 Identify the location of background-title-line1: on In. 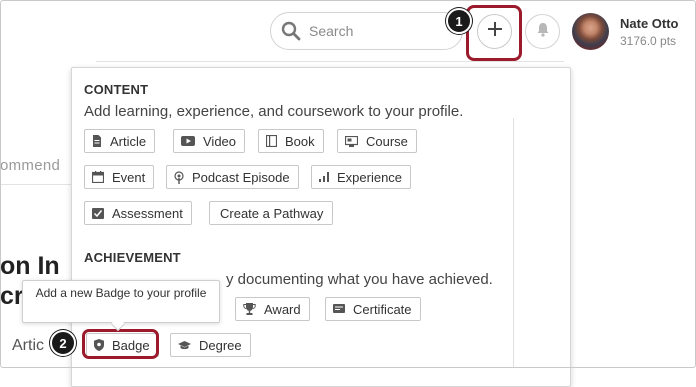
(30, 266).